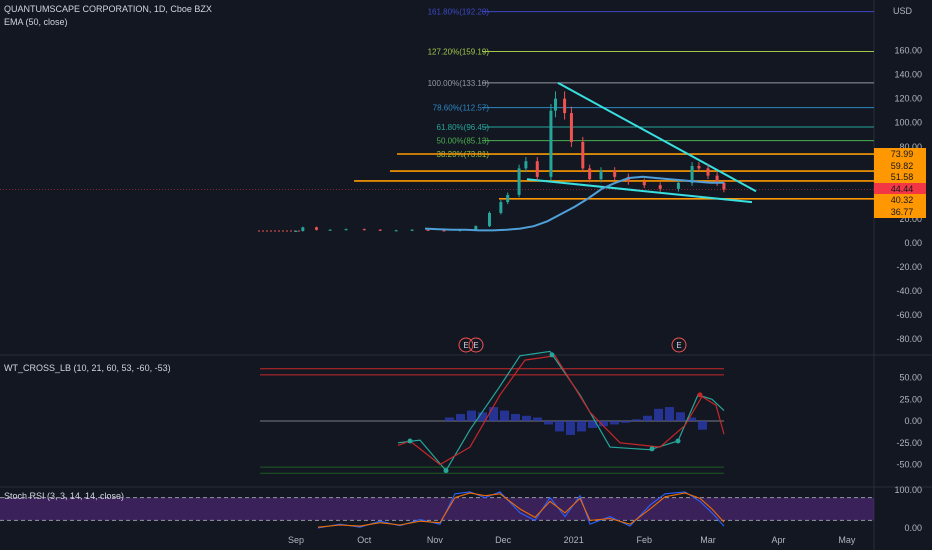  Describe the element at coordinates (913, 243) in the screenshot. I see `price-axis-label: 0.00` at that location.